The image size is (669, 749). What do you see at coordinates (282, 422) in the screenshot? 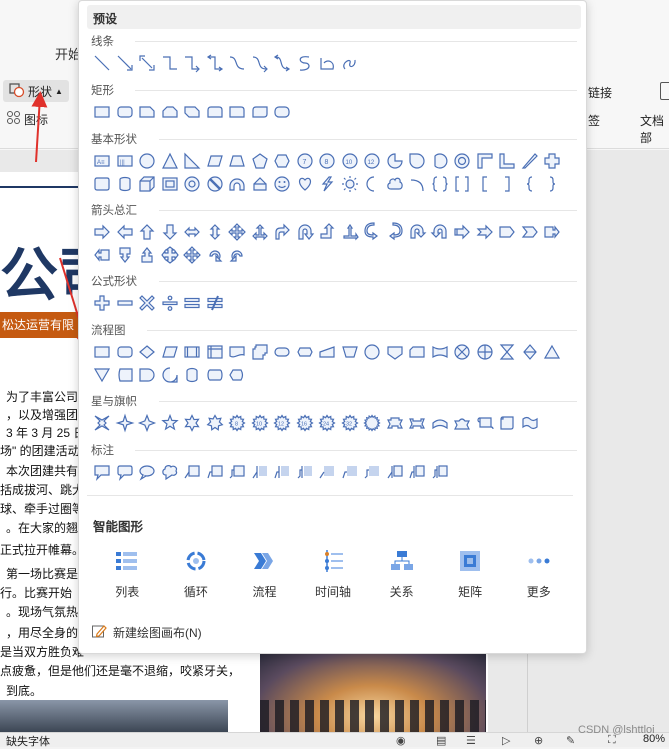
I see `shape-star-9: 12` at bounding box center [282, 422].